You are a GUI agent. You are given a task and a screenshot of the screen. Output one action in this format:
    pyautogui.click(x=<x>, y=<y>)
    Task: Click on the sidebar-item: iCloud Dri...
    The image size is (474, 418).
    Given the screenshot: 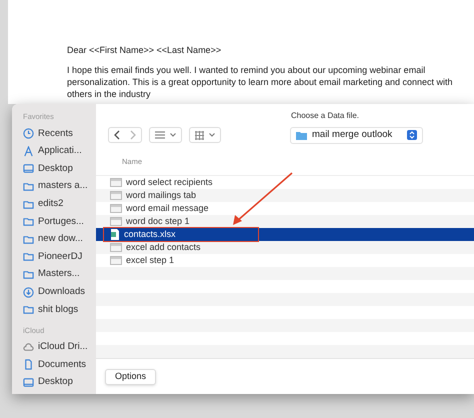 What is the action you would take?
    pyautogui.click(x=59, y=347)
    